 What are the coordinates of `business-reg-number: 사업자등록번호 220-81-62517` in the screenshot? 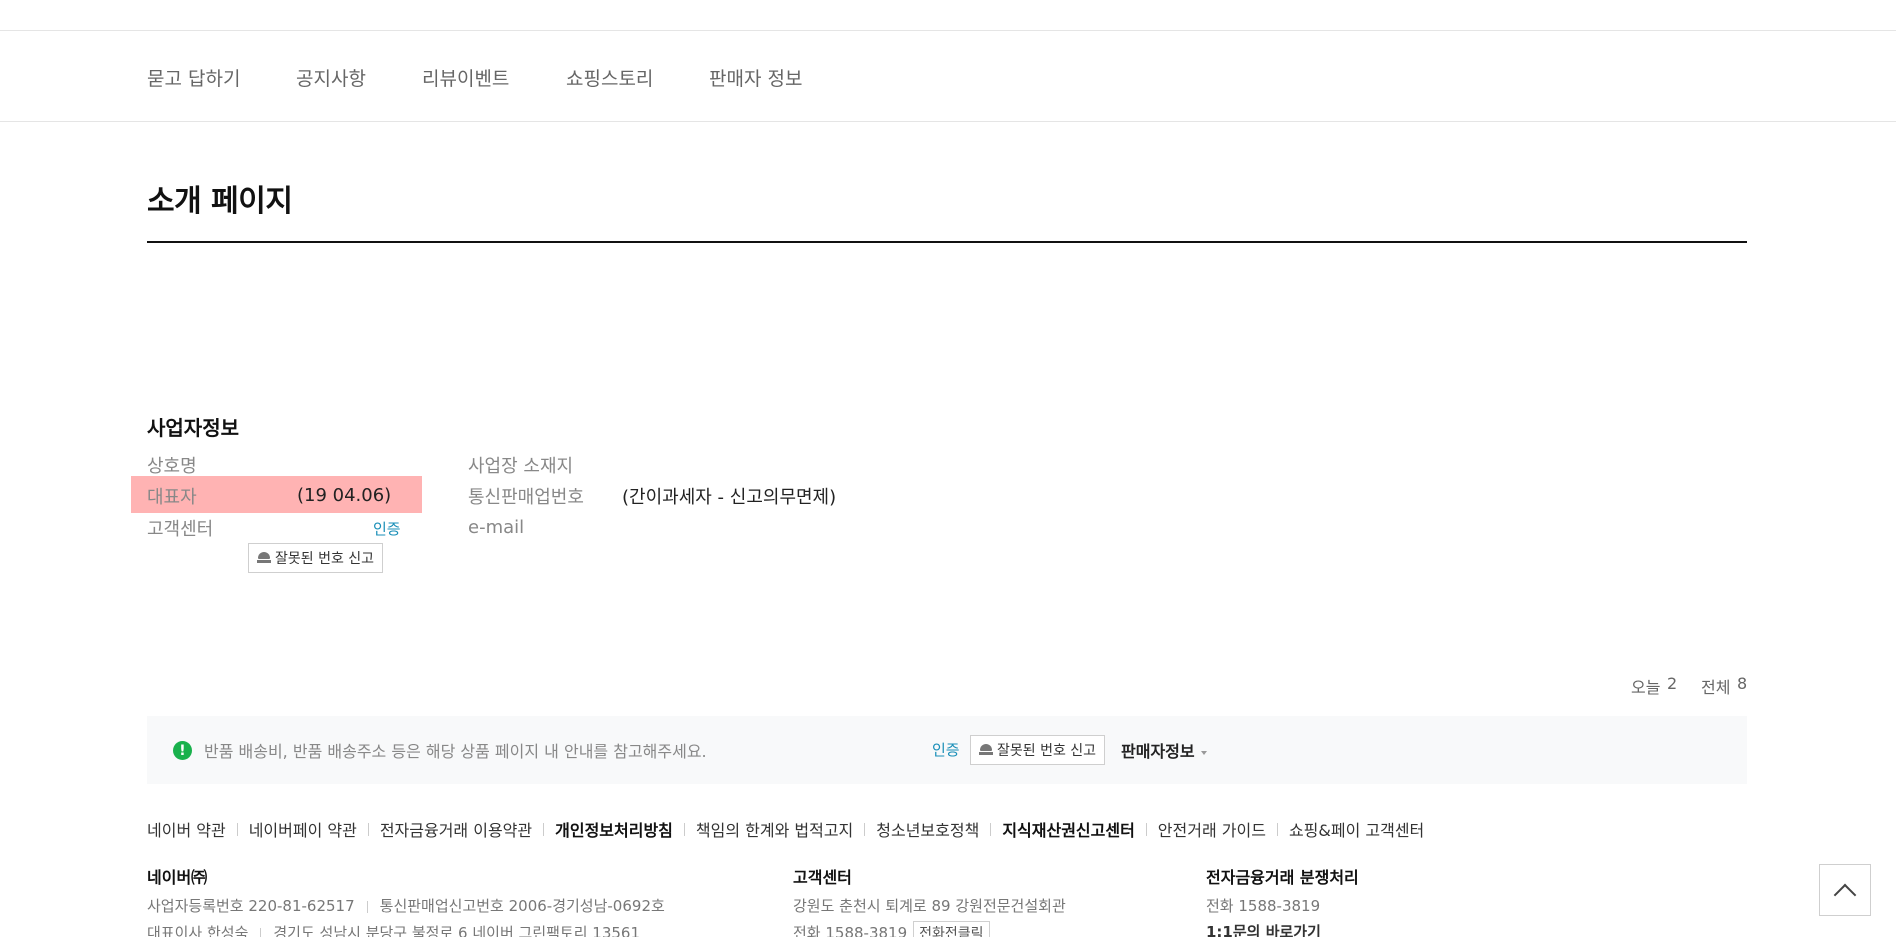 It's located at (251, 906).